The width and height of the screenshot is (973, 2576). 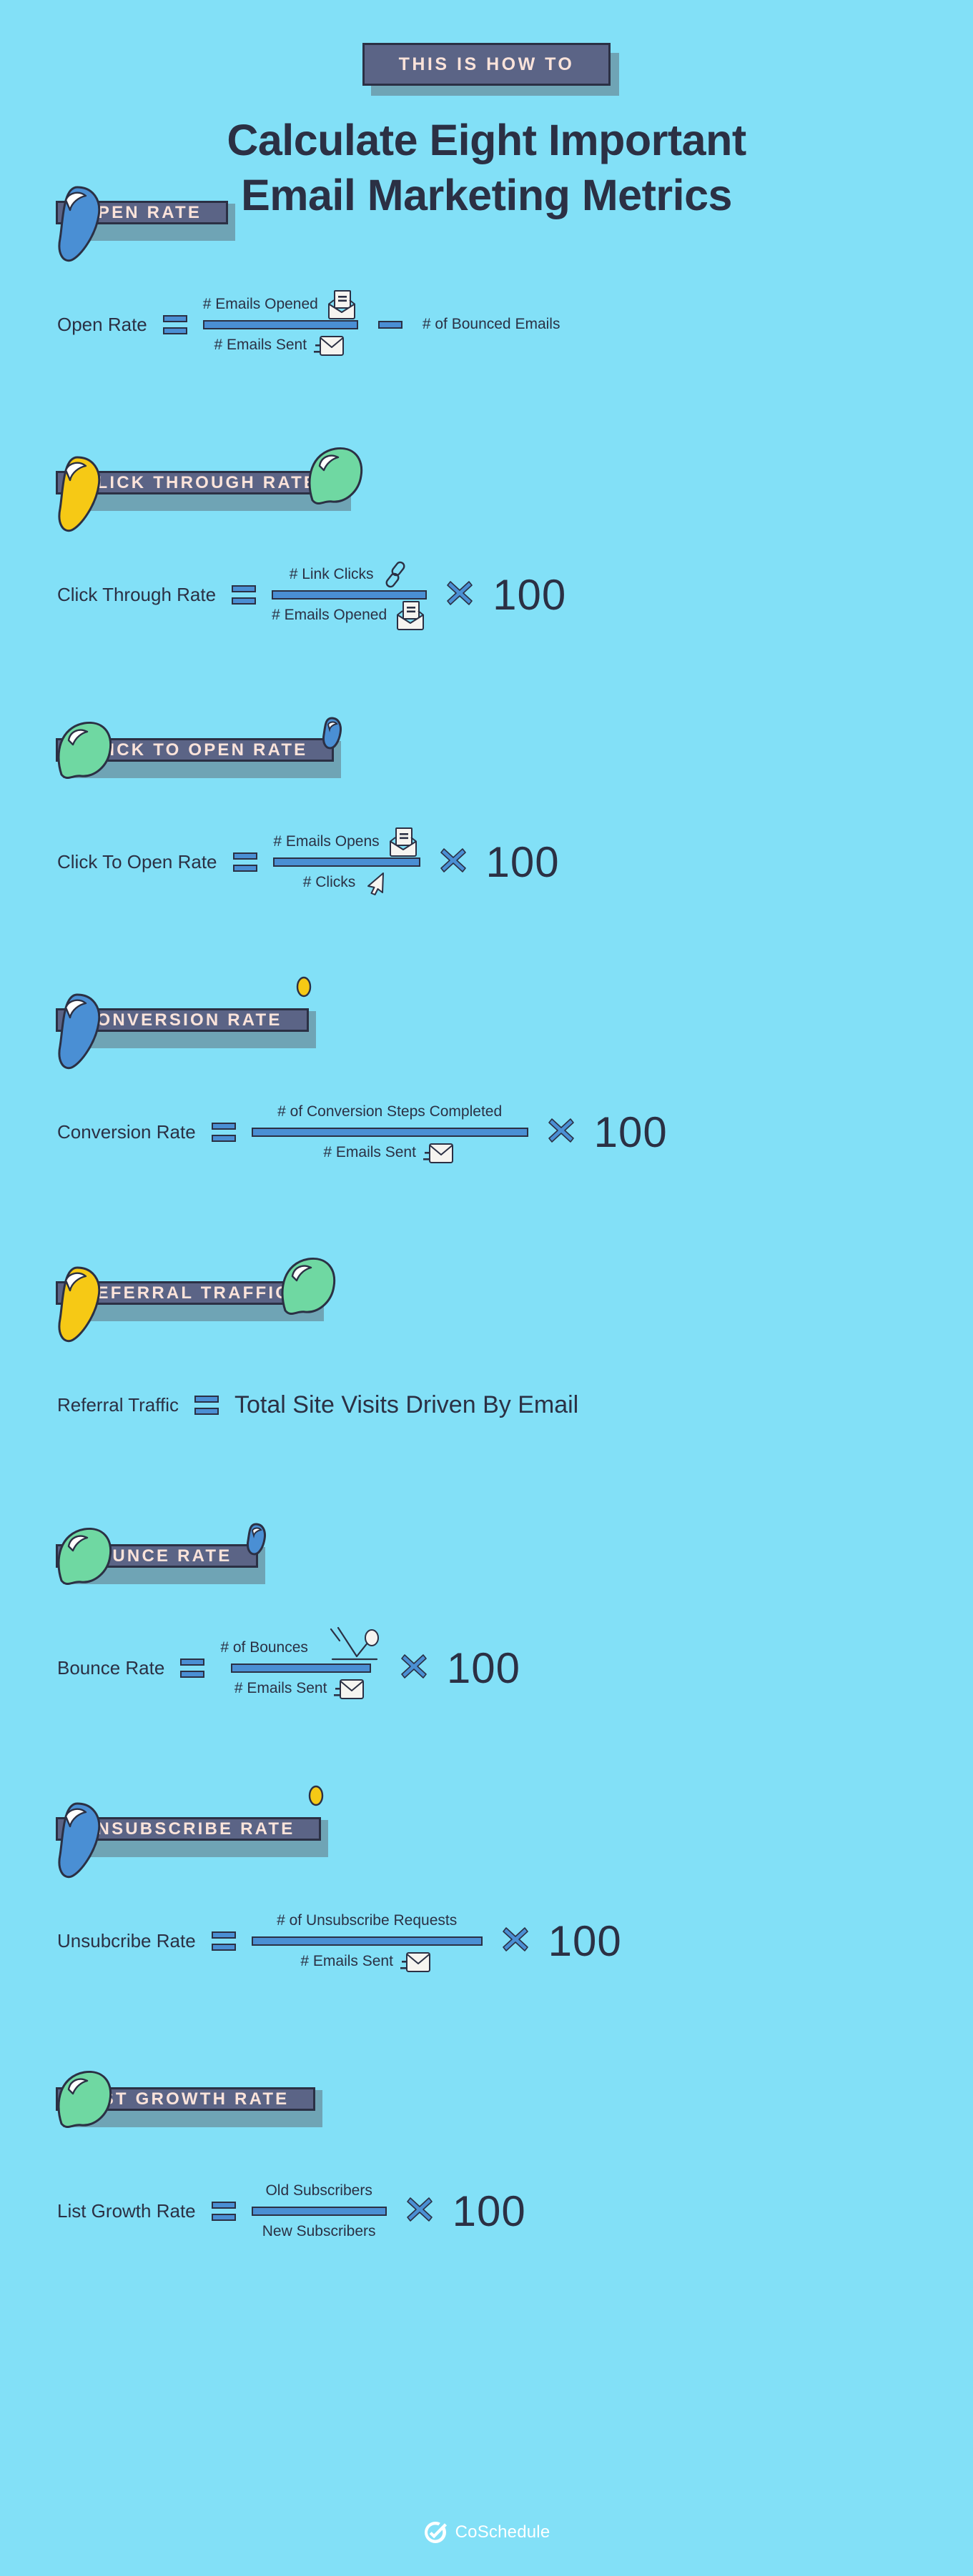 What do you see at coordinates (329, 881) in the screenshot?
I see `denominator-label: # Clicks` at bounding box center [329, 881].